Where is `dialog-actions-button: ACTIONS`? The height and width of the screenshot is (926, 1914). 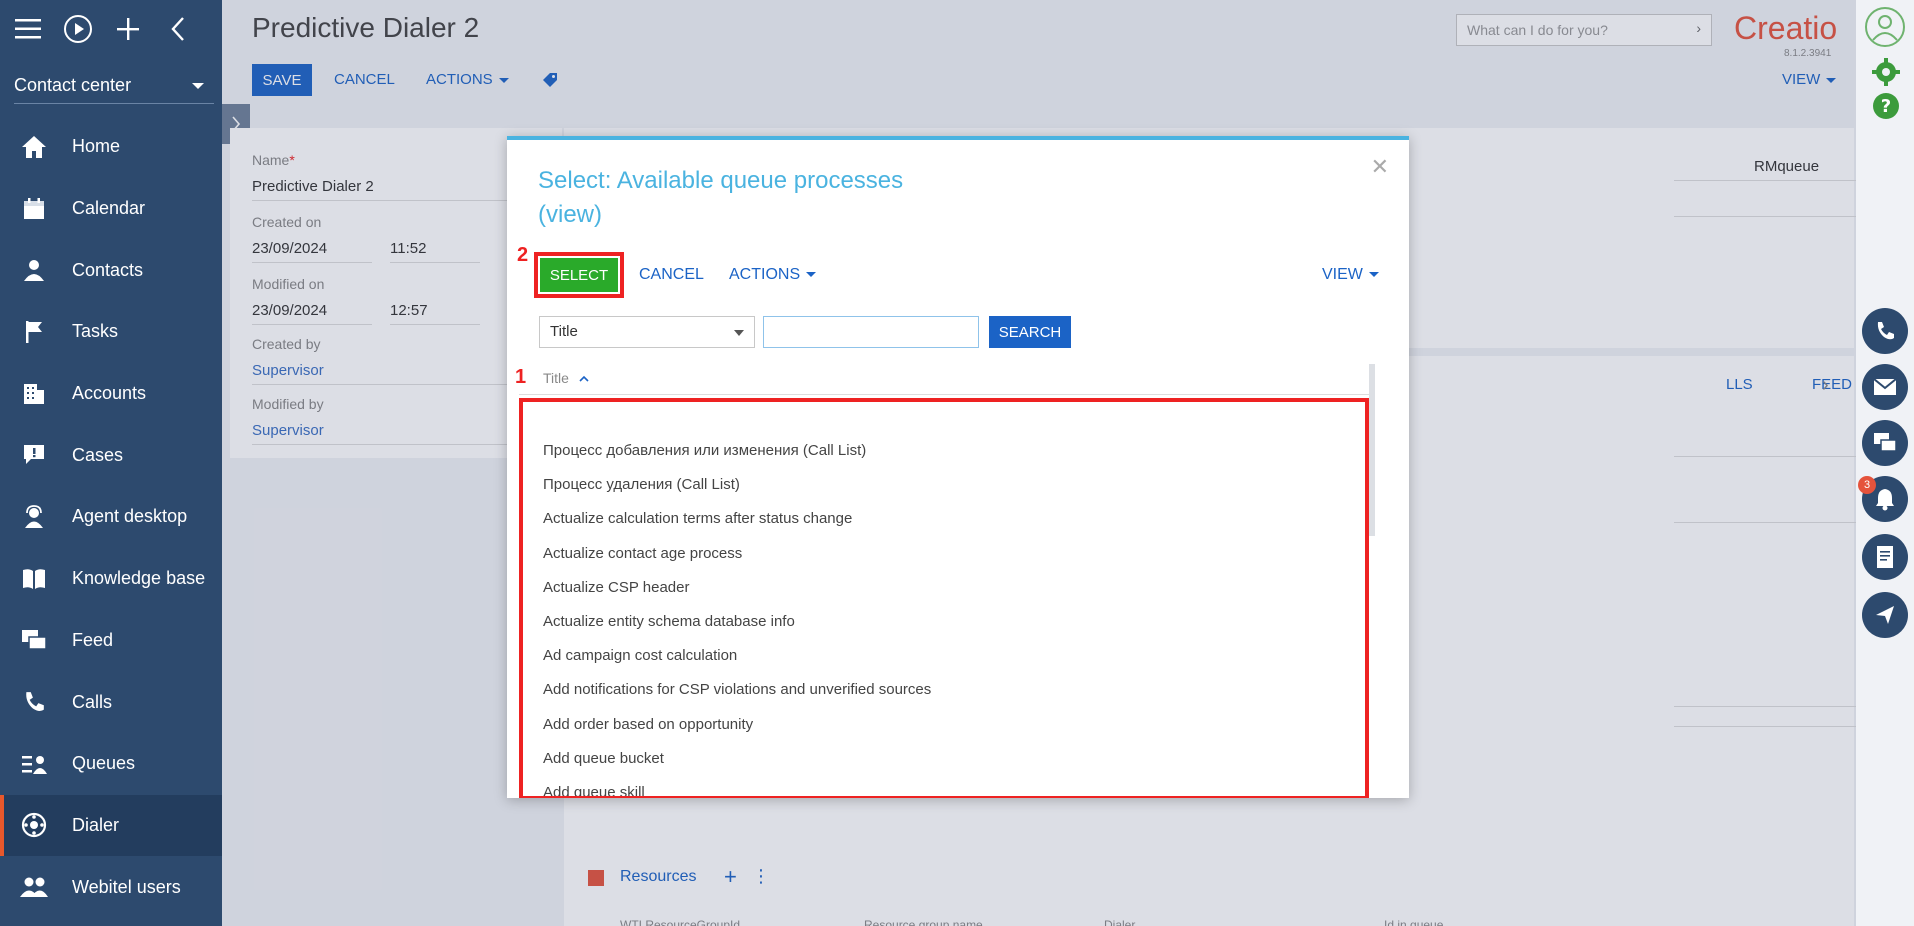
dialog-actions-button: ACTIONS is located at coordinates (773, 275).